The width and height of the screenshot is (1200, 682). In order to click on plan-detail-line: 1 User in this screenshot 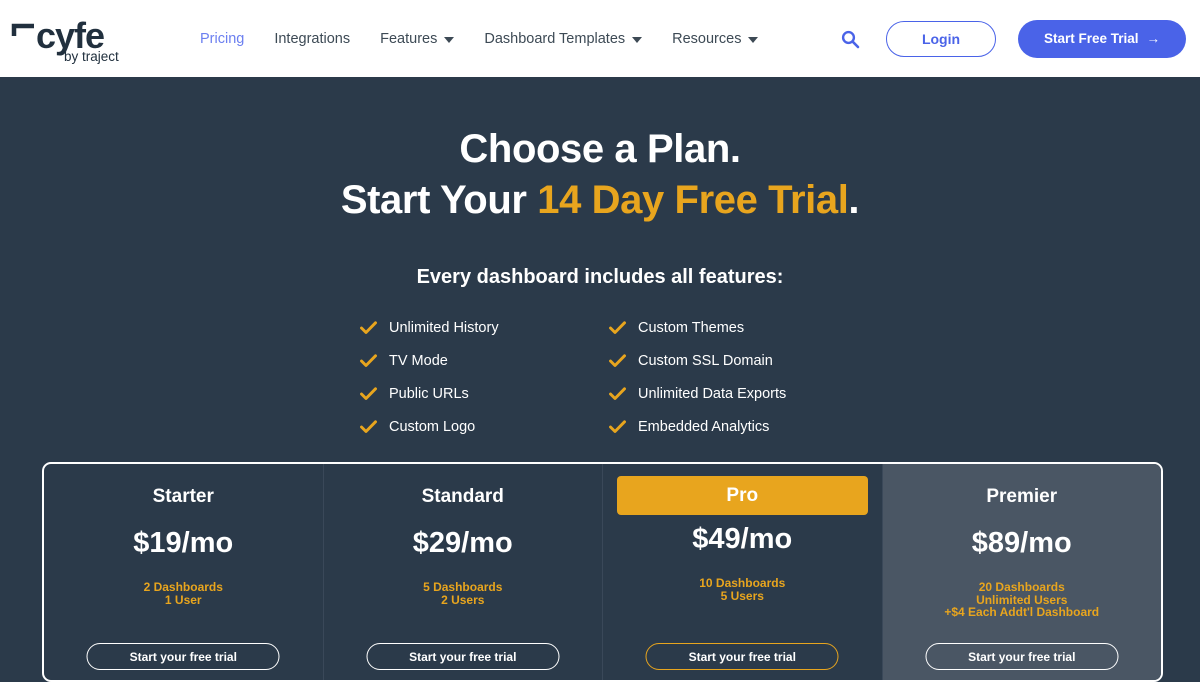, I will do `click(183, 599)`.